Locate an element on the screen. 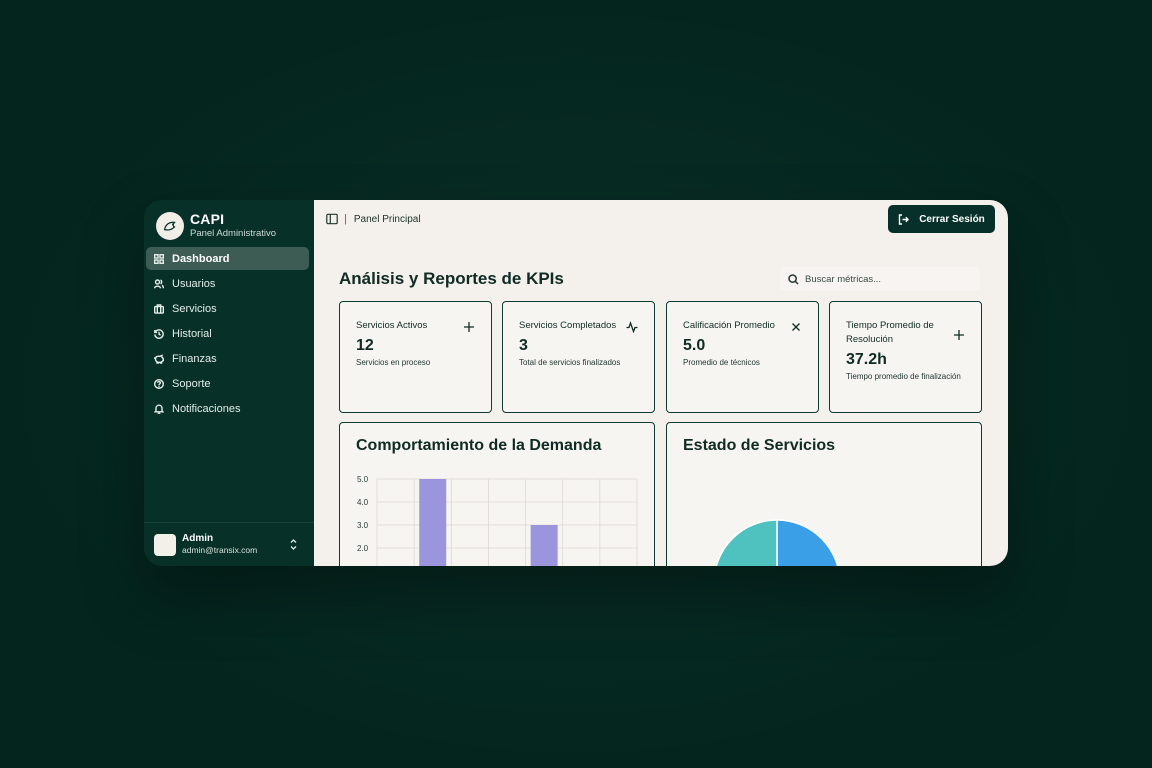 The height and width of the screenshot is (768, 1152). avatar is located at coordinates (165, 544).